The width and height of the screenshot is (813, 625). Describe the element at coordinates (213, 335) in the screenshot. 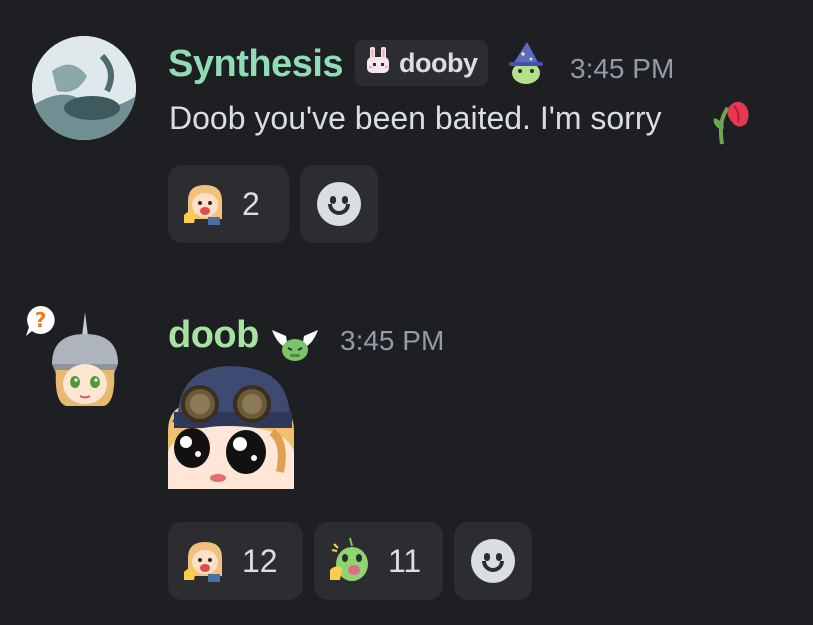

I see `author-name: doob` at that location.